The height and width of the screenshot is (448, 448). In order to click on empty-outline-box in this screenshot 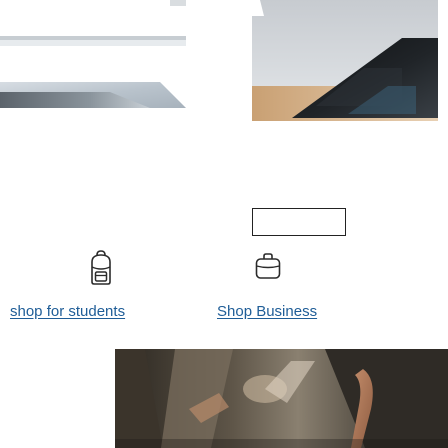, I will do `click(299, 222)`.